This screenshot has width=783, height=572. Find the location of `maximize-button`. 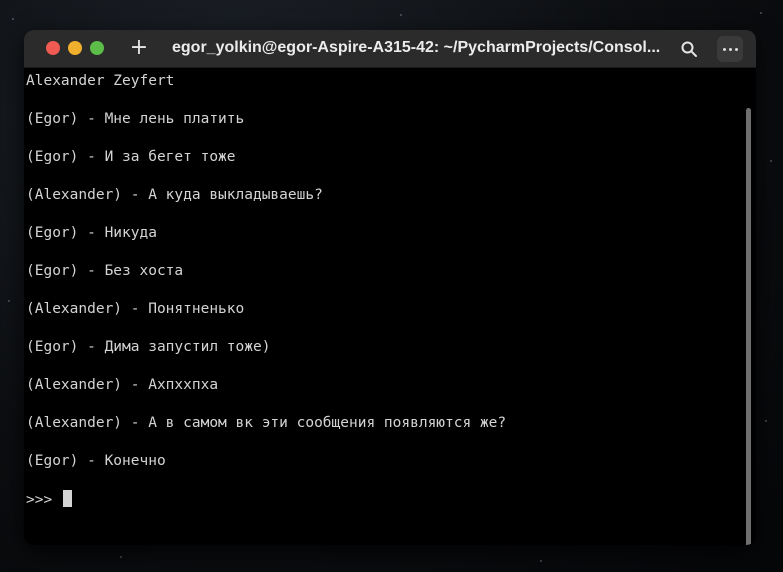

maximize-button is located at coordinates (97, 48).